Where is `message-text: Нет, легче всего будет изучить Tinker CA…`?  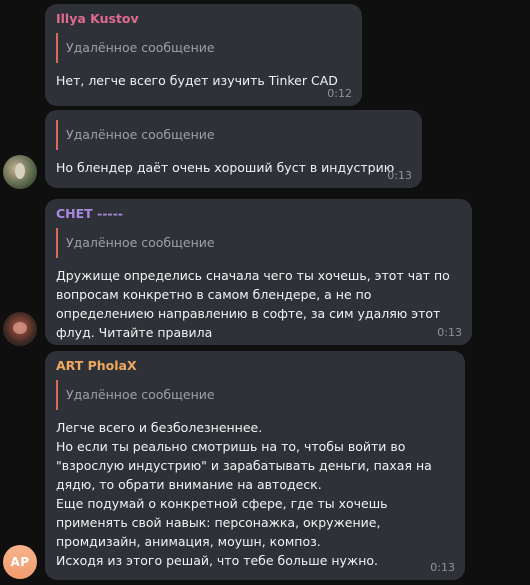 message-text: Нет, легче всего будет изучить Tinker CA… is located at coordinates (197, 80).